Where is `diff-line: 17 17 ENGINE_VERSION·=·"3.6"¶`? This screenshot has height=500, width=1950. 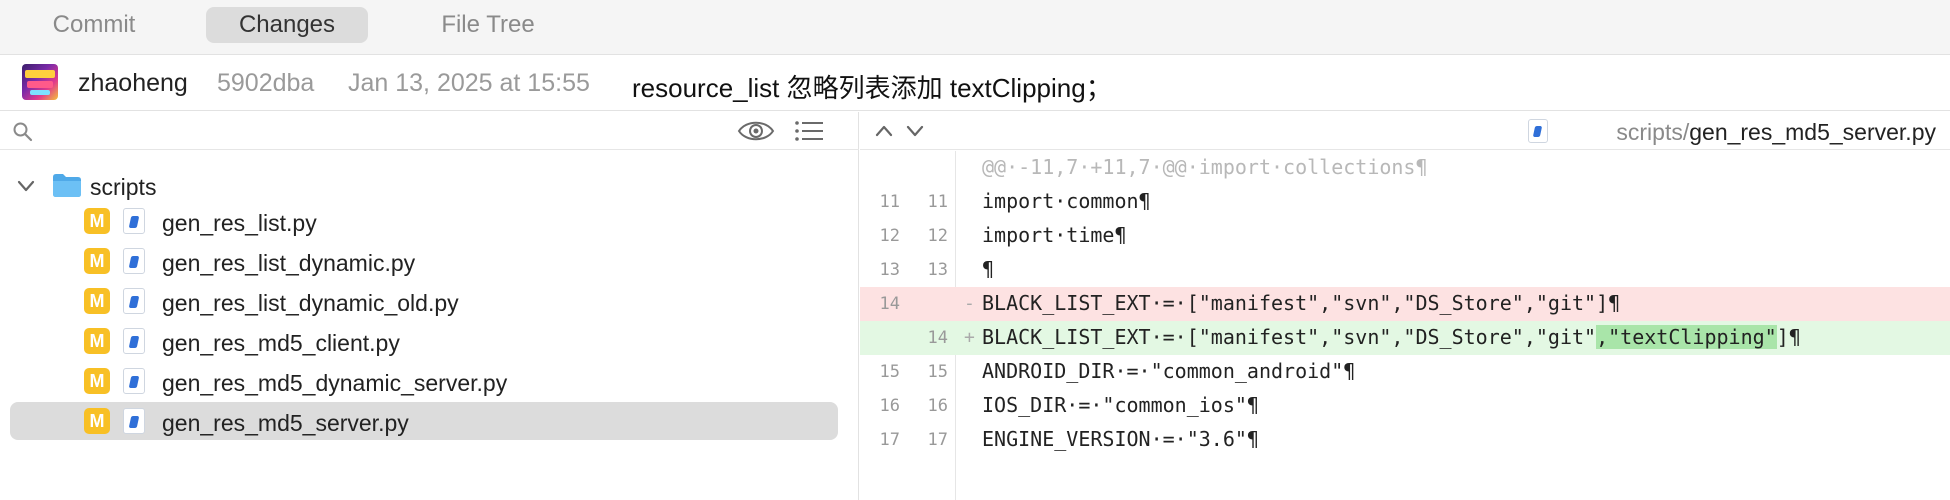 diff-line: 17 17 ENGINE_VERSION·=·"3.6"¶ is located at coordinates (1405, 440).